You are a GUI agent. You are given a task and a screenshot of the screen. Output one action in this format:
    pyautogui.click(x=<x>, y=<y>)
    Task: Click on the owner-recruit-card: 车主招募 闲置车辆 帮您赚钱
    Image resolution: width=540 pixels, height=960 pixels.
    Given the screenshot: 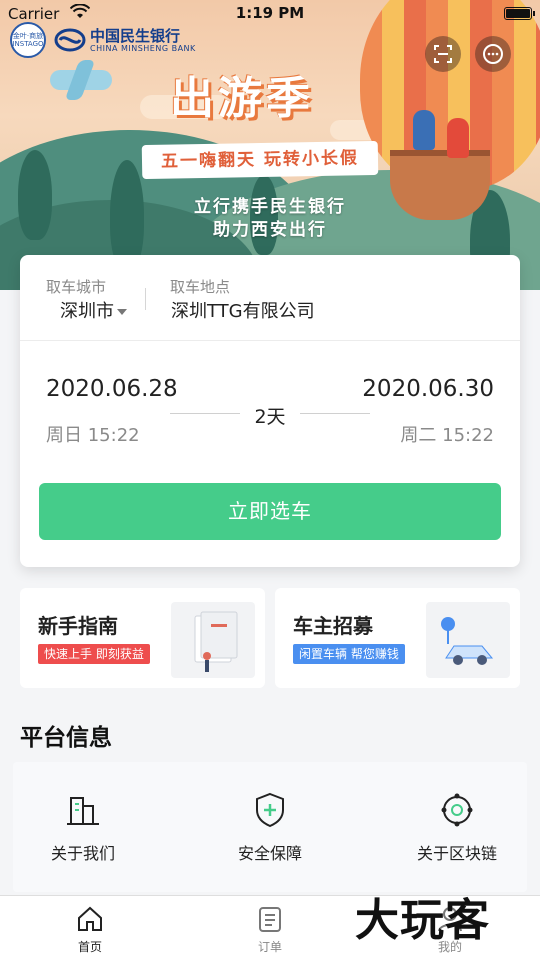 What is the action you would take?
    pyautogui.click(x=397, y=638)
    